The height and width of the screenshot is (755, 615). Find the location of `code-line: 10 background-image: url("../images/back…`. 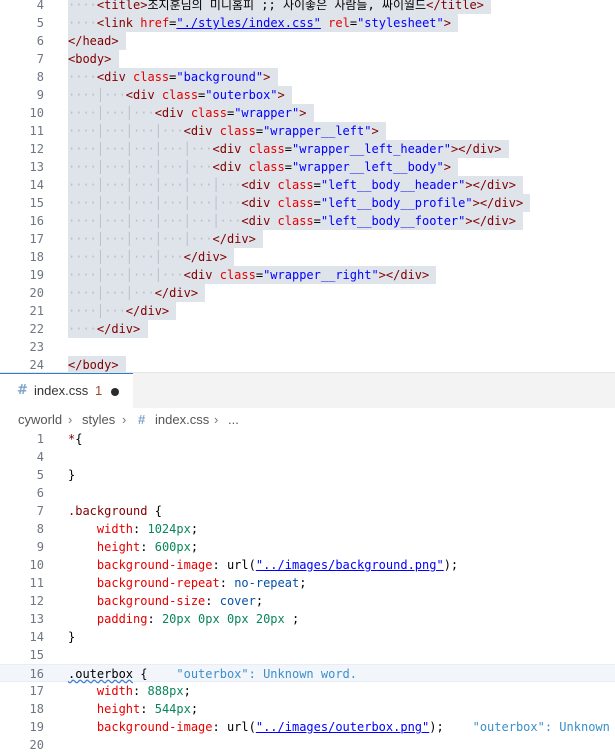

code-line: 10 background-image: url("../images/back… is located at coordinates (307, 565).